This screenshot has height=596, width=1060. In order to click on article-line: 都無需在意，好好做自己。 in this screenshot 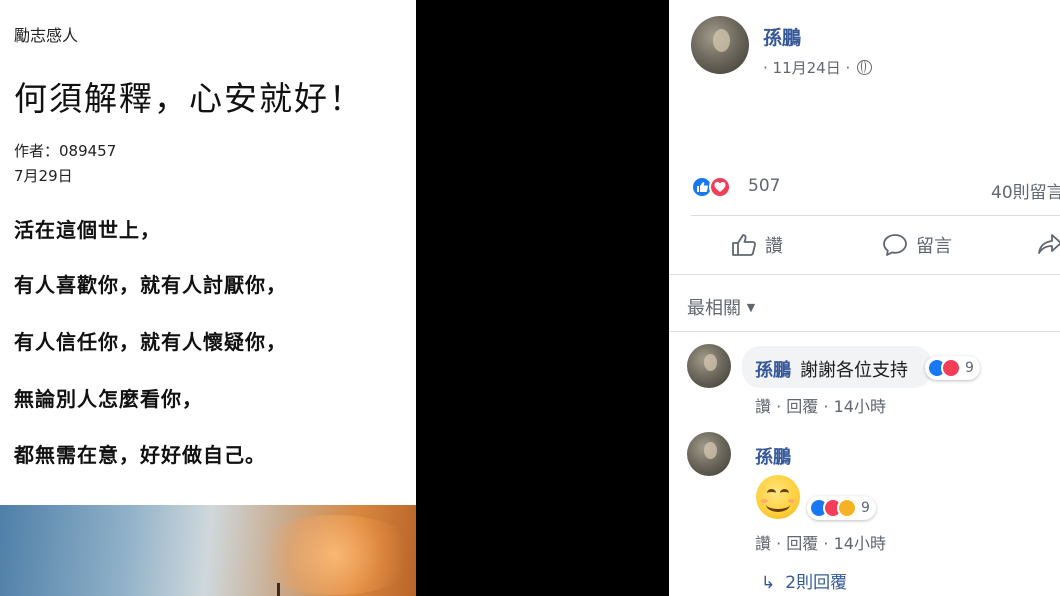, I will do `click(140, 455)`.